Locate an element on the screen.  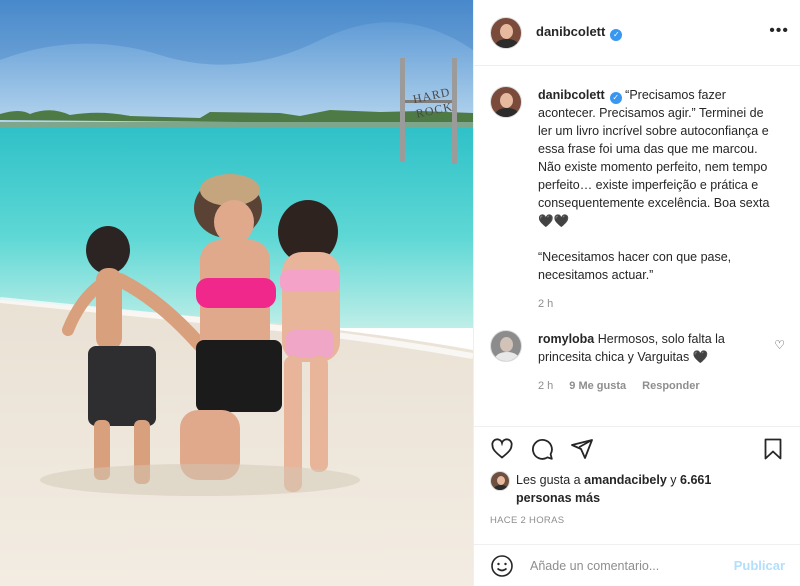
post-timestamp: HACE 2 HORAS is located at coordinates (527, 520).